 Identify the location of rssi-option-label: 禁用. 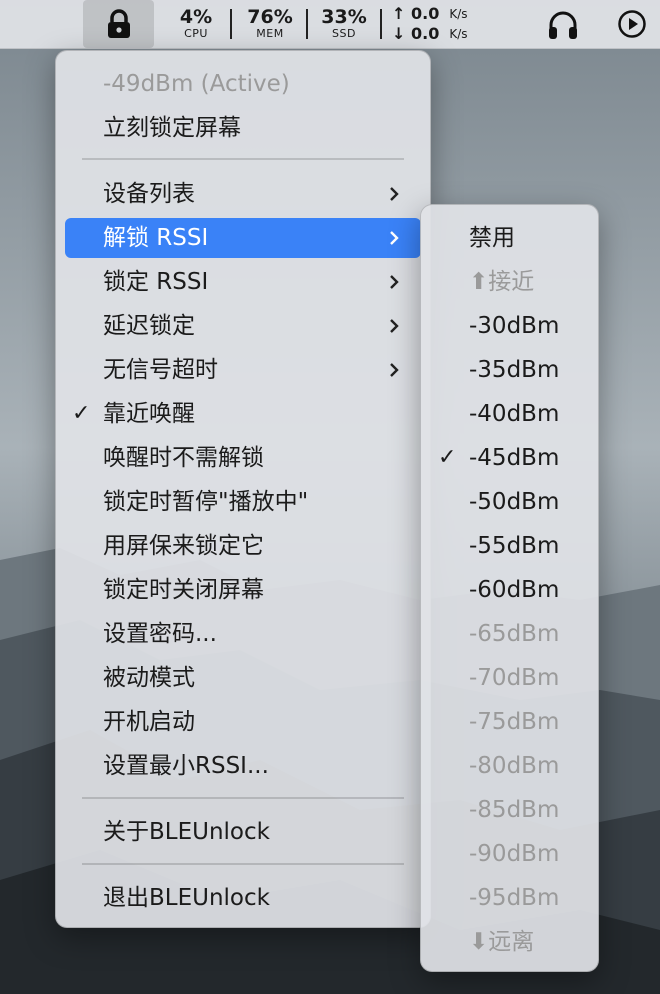
(492, 238).